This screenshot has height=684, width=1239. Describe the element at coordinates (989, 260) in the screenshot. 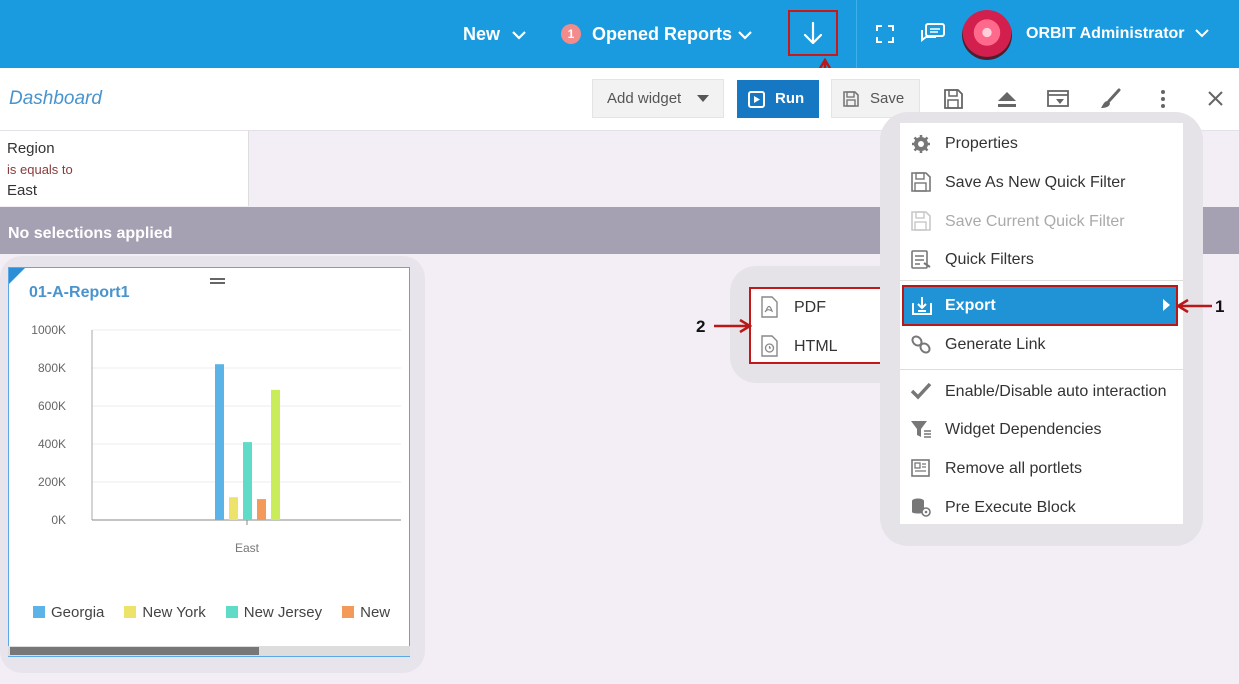

I see `menu-item-quick-filters: Quick Filters` at that location.